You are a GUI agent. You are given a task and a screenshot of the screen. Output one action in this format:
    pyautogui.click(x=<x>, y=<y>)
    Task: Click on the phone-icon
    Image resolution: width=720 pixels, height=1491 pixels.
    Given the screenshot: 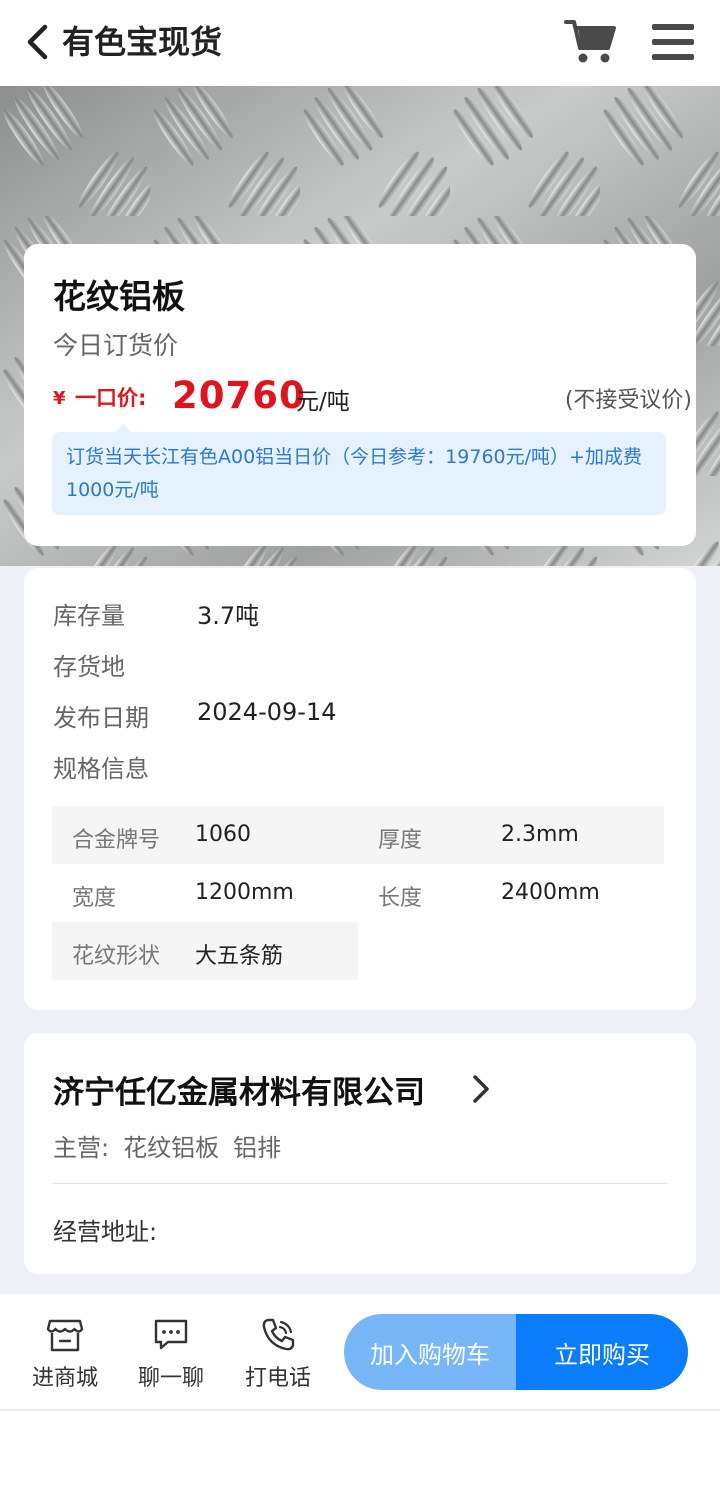 What is the action you would take?
    pyautogui.click(x=278, y=1334)
    